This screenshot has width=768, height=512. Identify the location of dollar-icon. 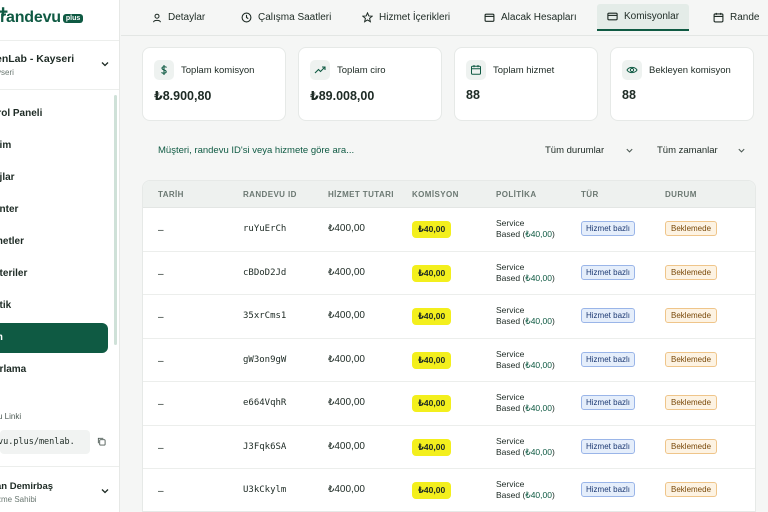
(164, 70).